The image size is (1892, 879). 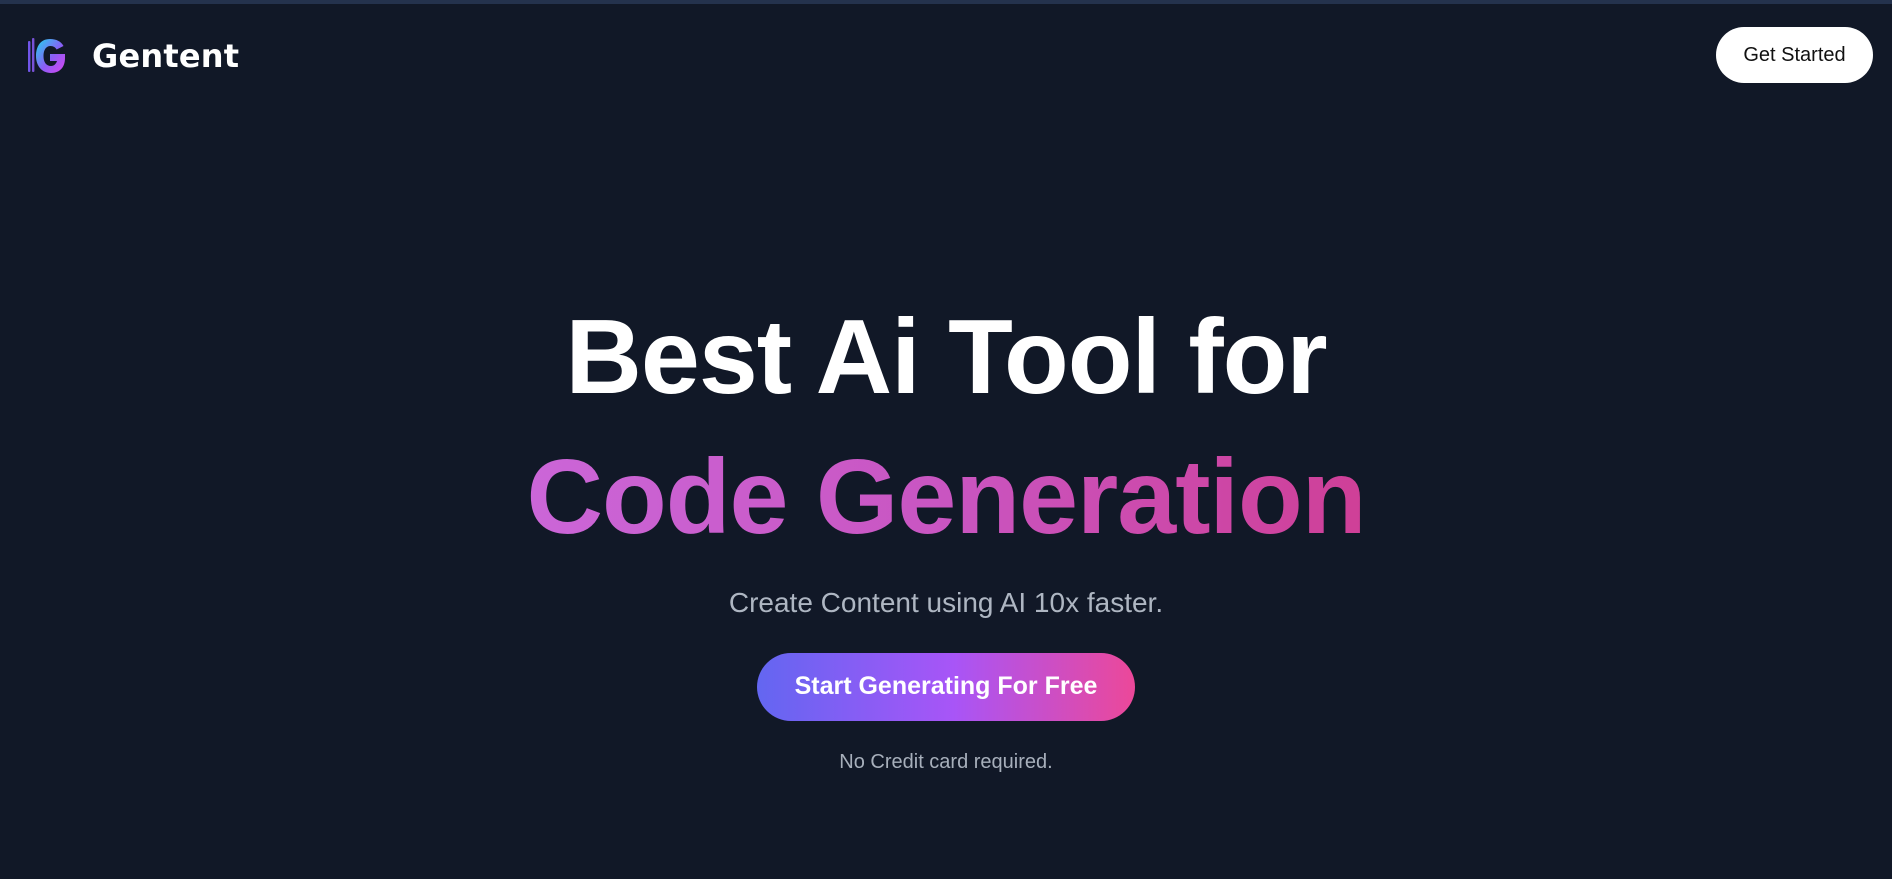 I want to click on get-started-button: Get Started, so click(x=1794, y=55).